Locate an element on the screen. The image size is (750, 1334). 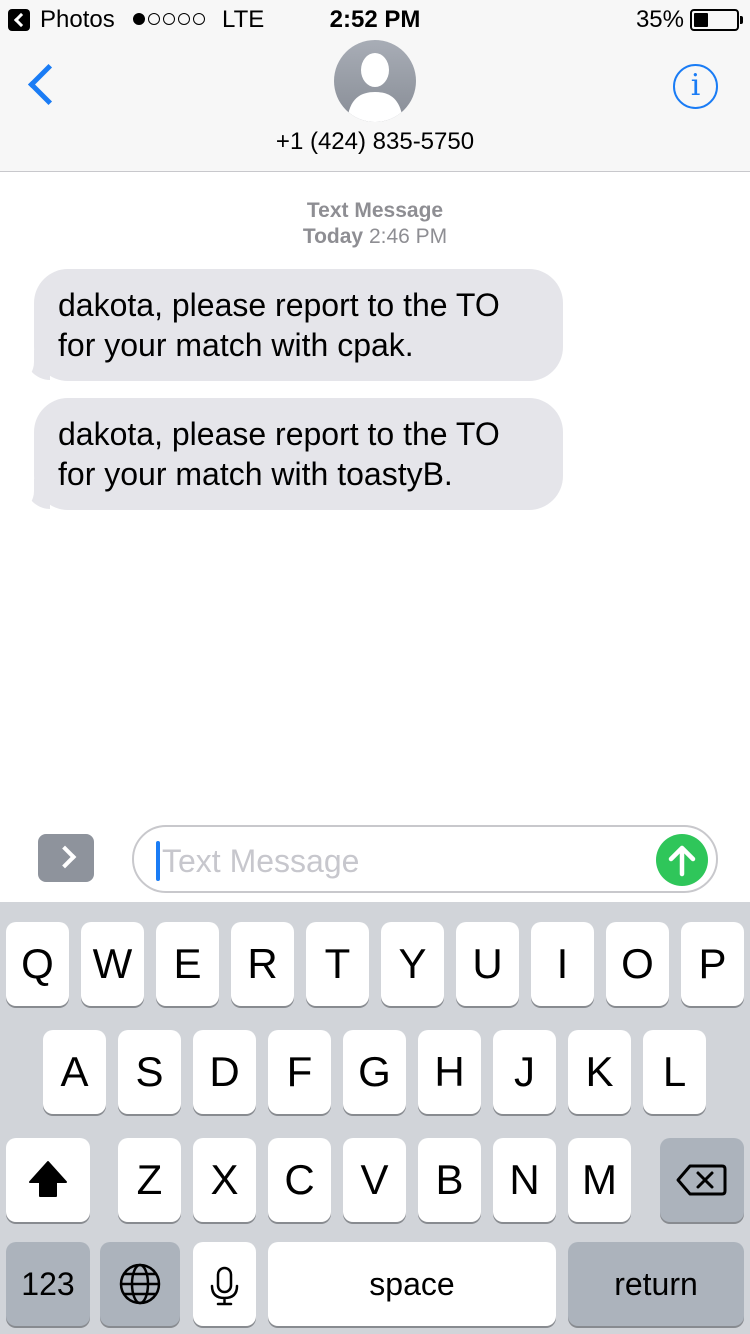
key-d: D is located at coordinates (224, 1072).